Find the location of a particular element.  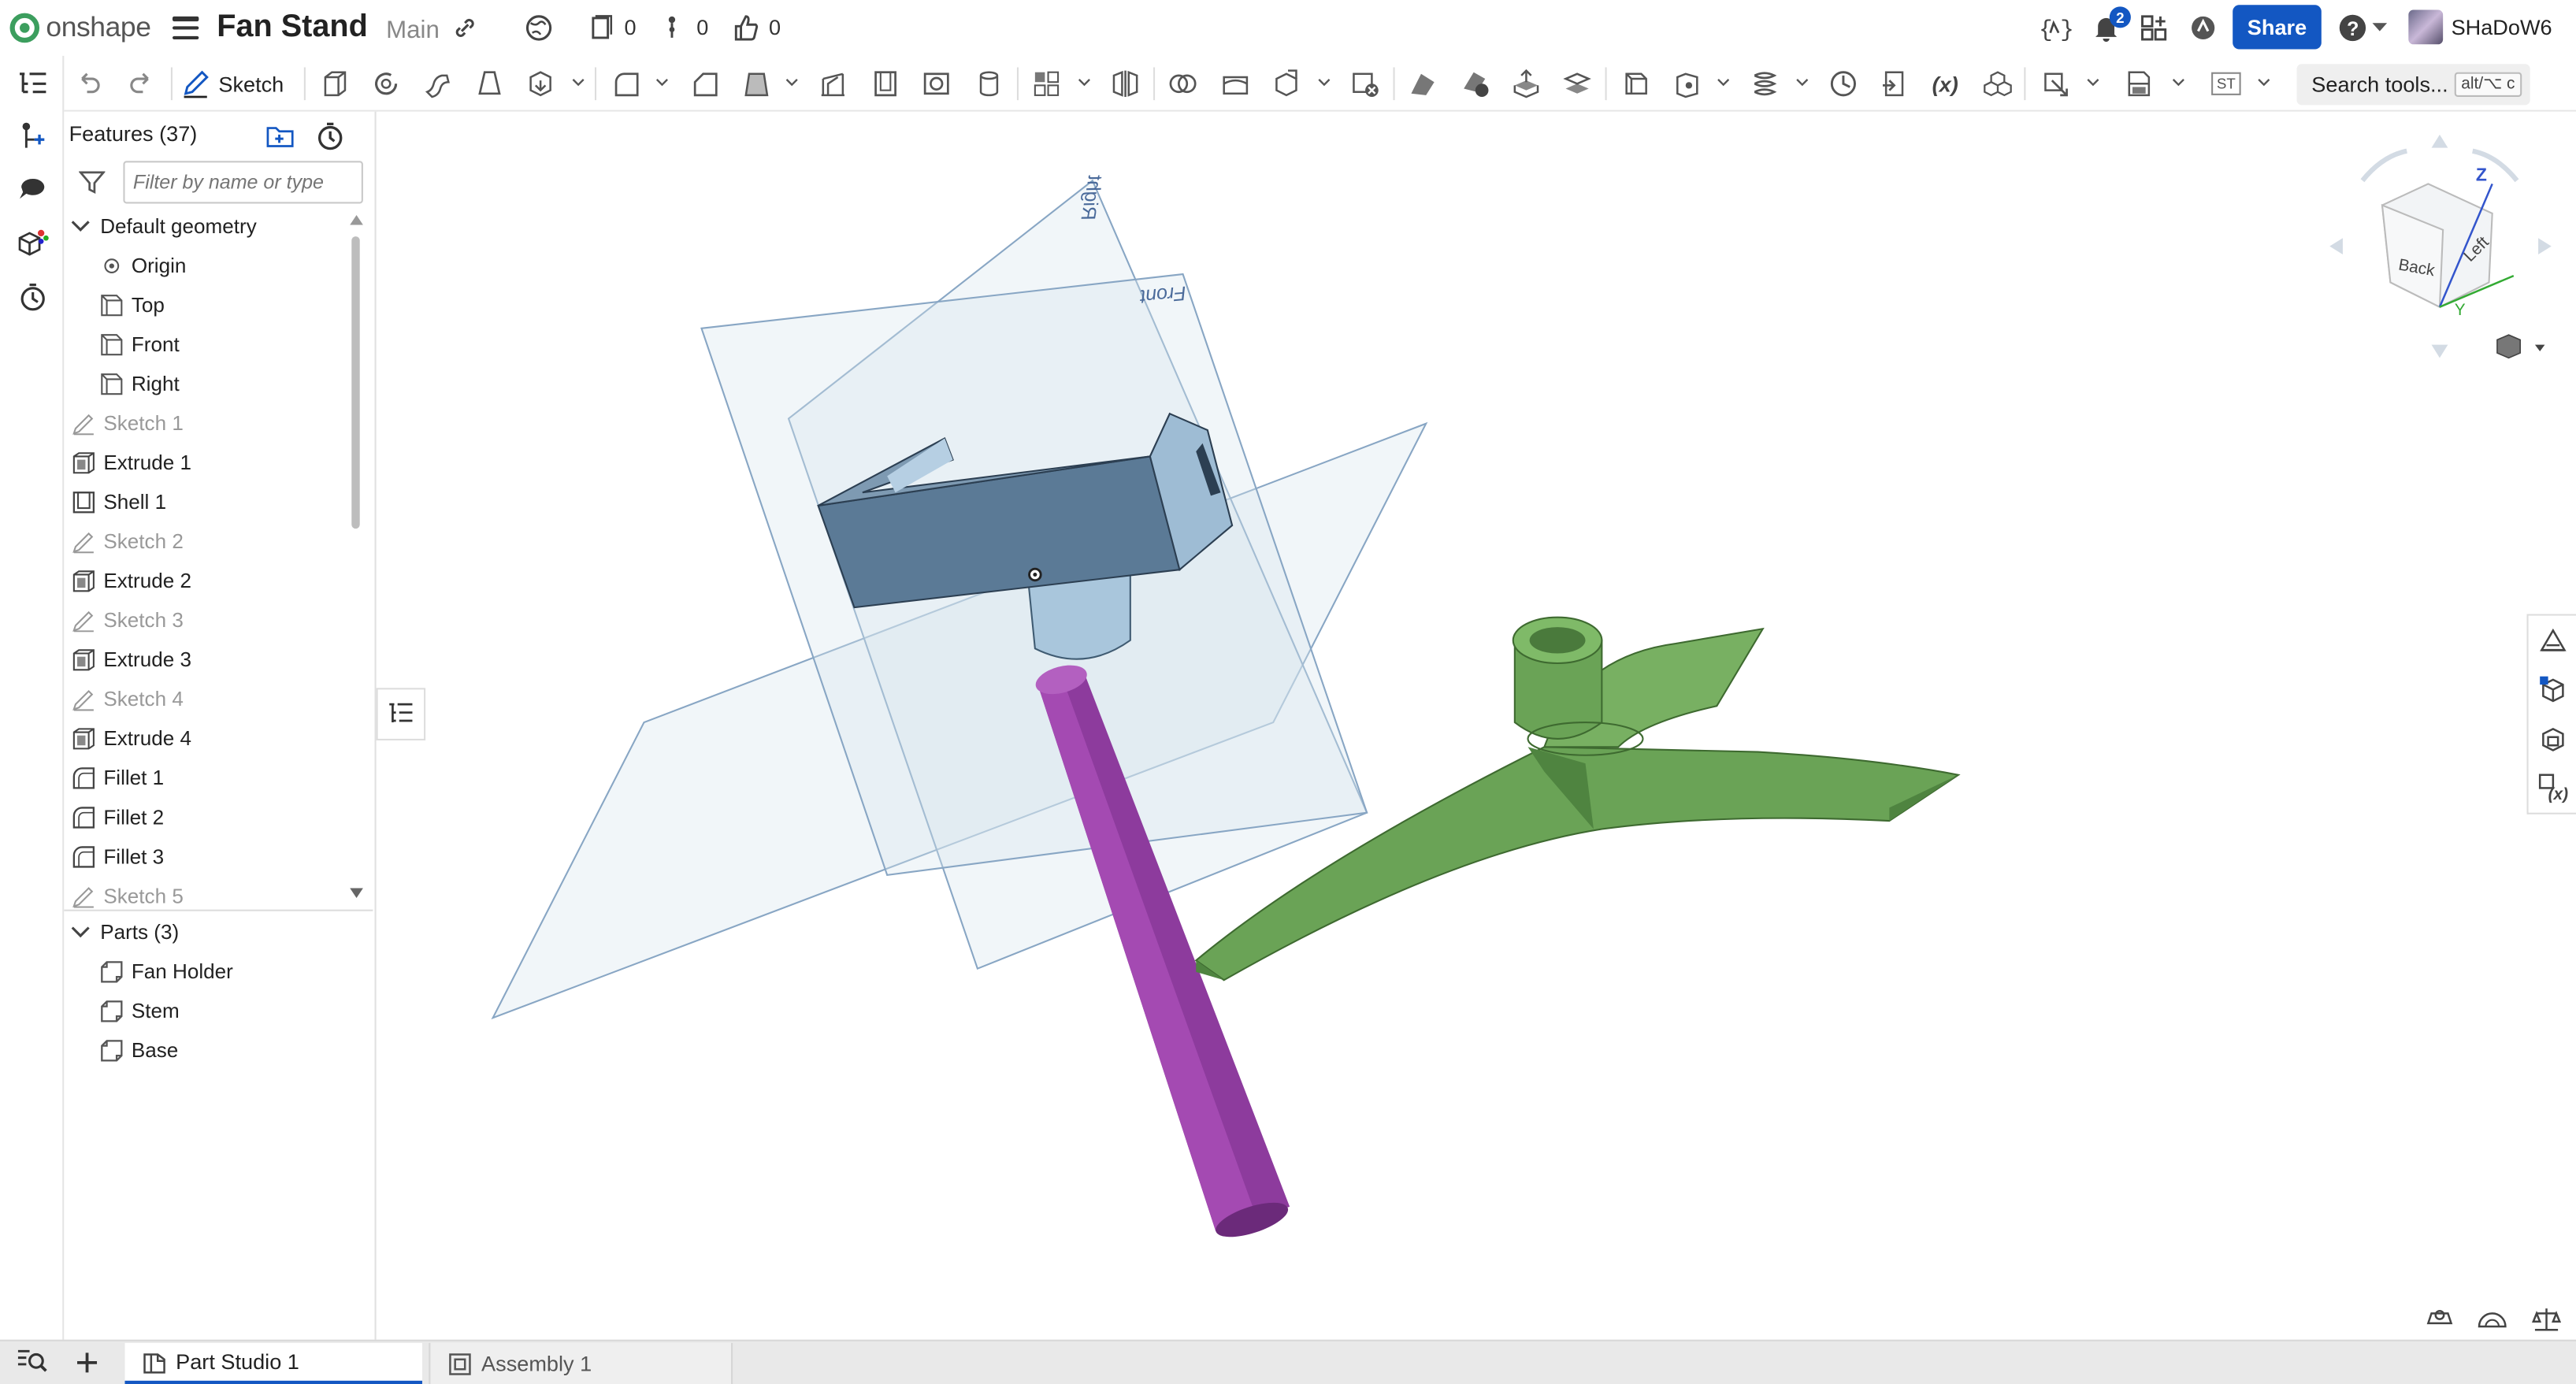

chamfer-icon is located at coordinates (705, 83).